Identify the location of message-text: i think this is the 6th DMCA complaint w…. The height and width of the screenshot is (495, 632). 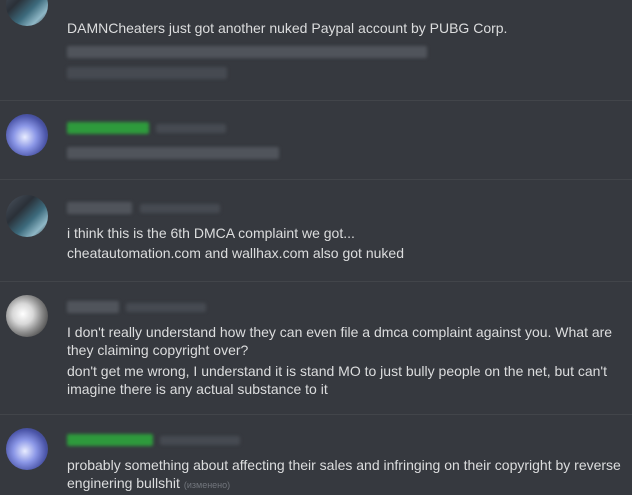
(211, 233).